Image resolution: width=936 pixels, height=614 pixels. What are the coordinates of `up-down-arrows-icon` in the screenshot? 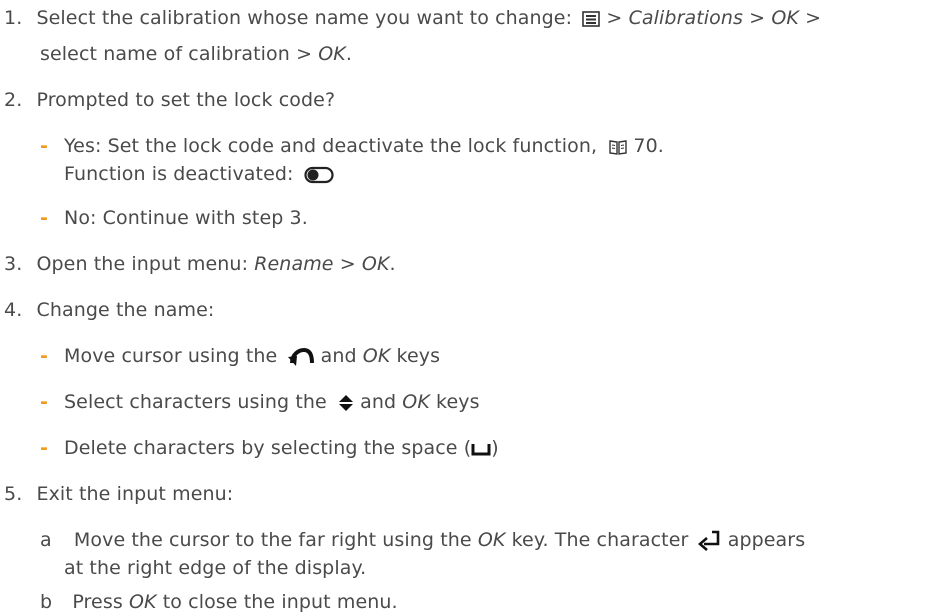 It's located at (345, 402).